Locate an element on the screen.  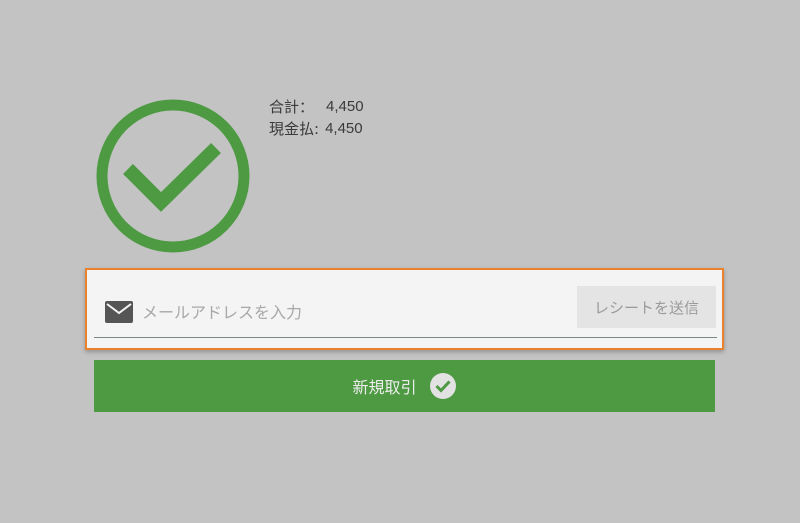
payment-summary: 合計： 4,450 現金払: 4,450 is located at coordinates (316, 118).